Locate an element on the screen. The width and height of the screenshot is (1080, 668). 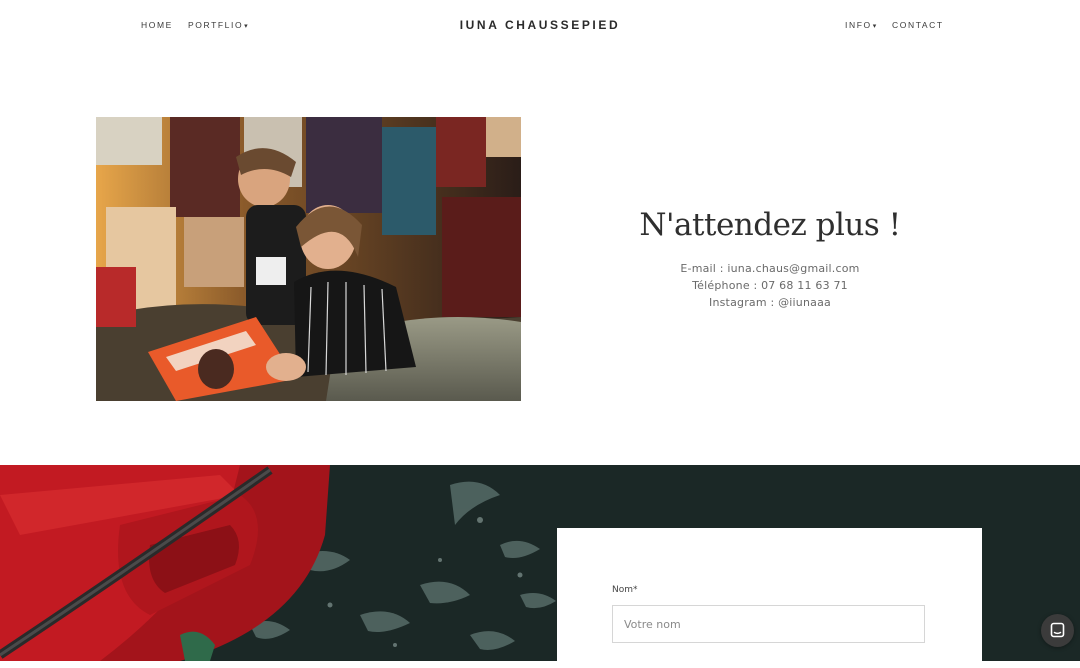
nav-contact: CONTACT is located at coordinates (918, 25).